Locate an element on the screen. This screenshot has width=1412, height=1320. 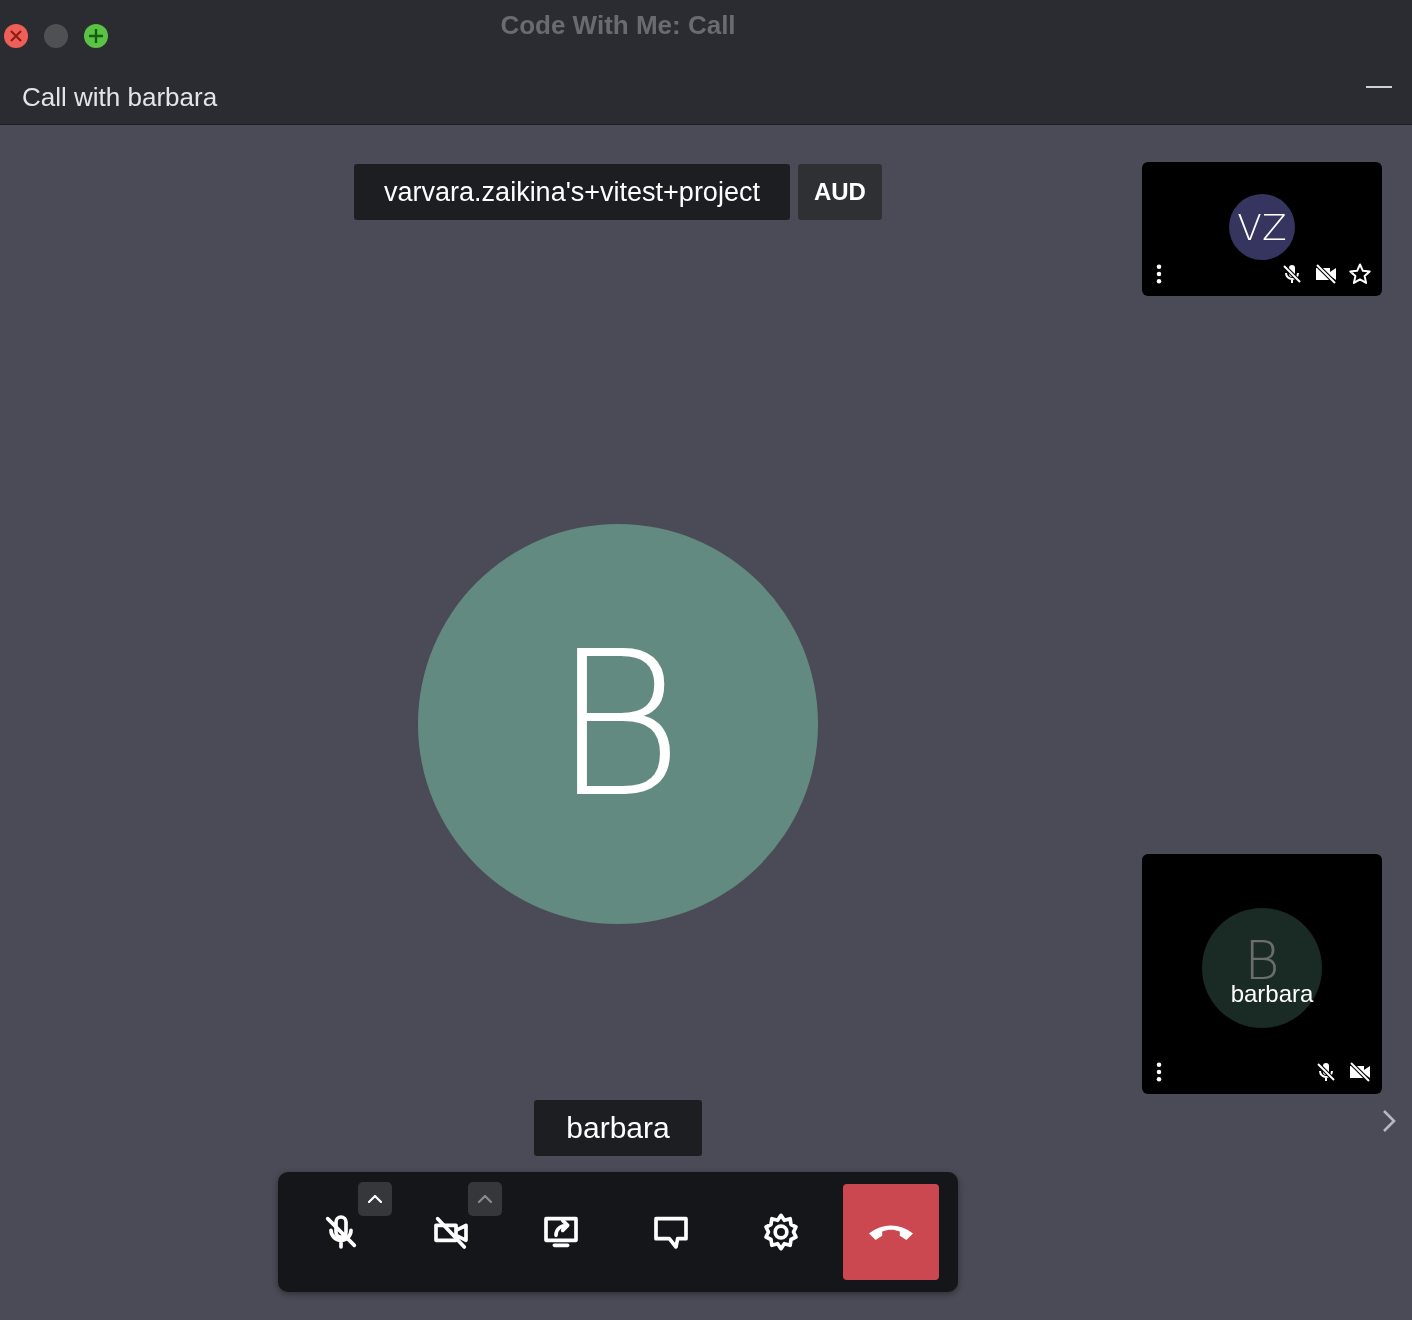
hang-up-button is located at coordinates (891, 1232).